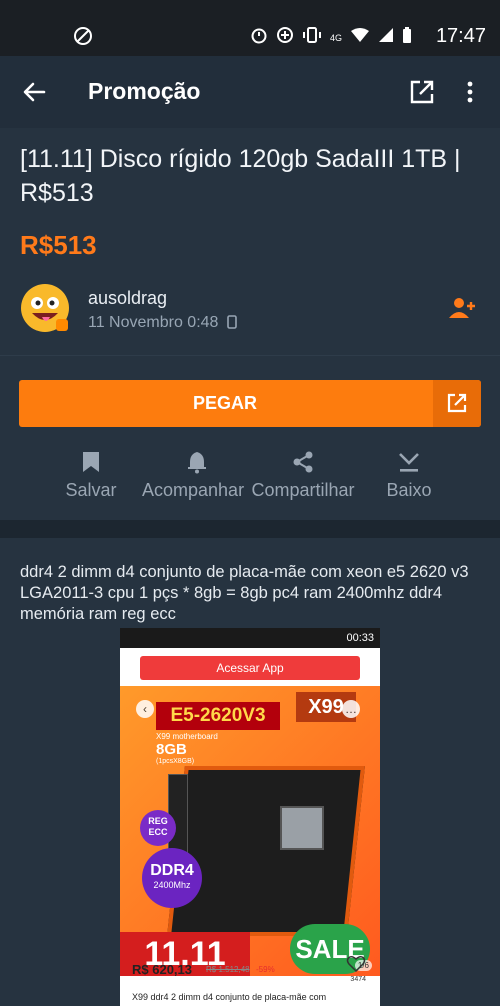  I want to click on motherboard-image, so click(266, 851).